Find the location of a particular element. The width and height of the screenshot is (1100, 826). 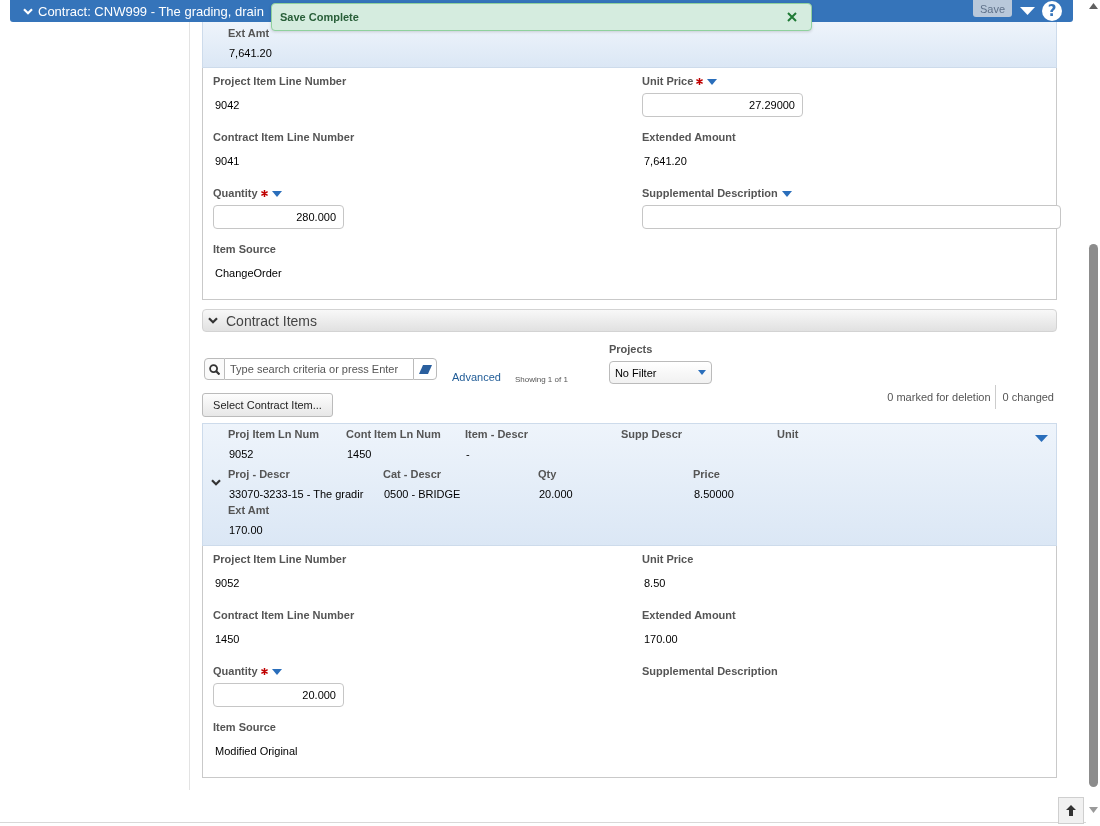

column-label: Qty is located at coordinates (548, 474).